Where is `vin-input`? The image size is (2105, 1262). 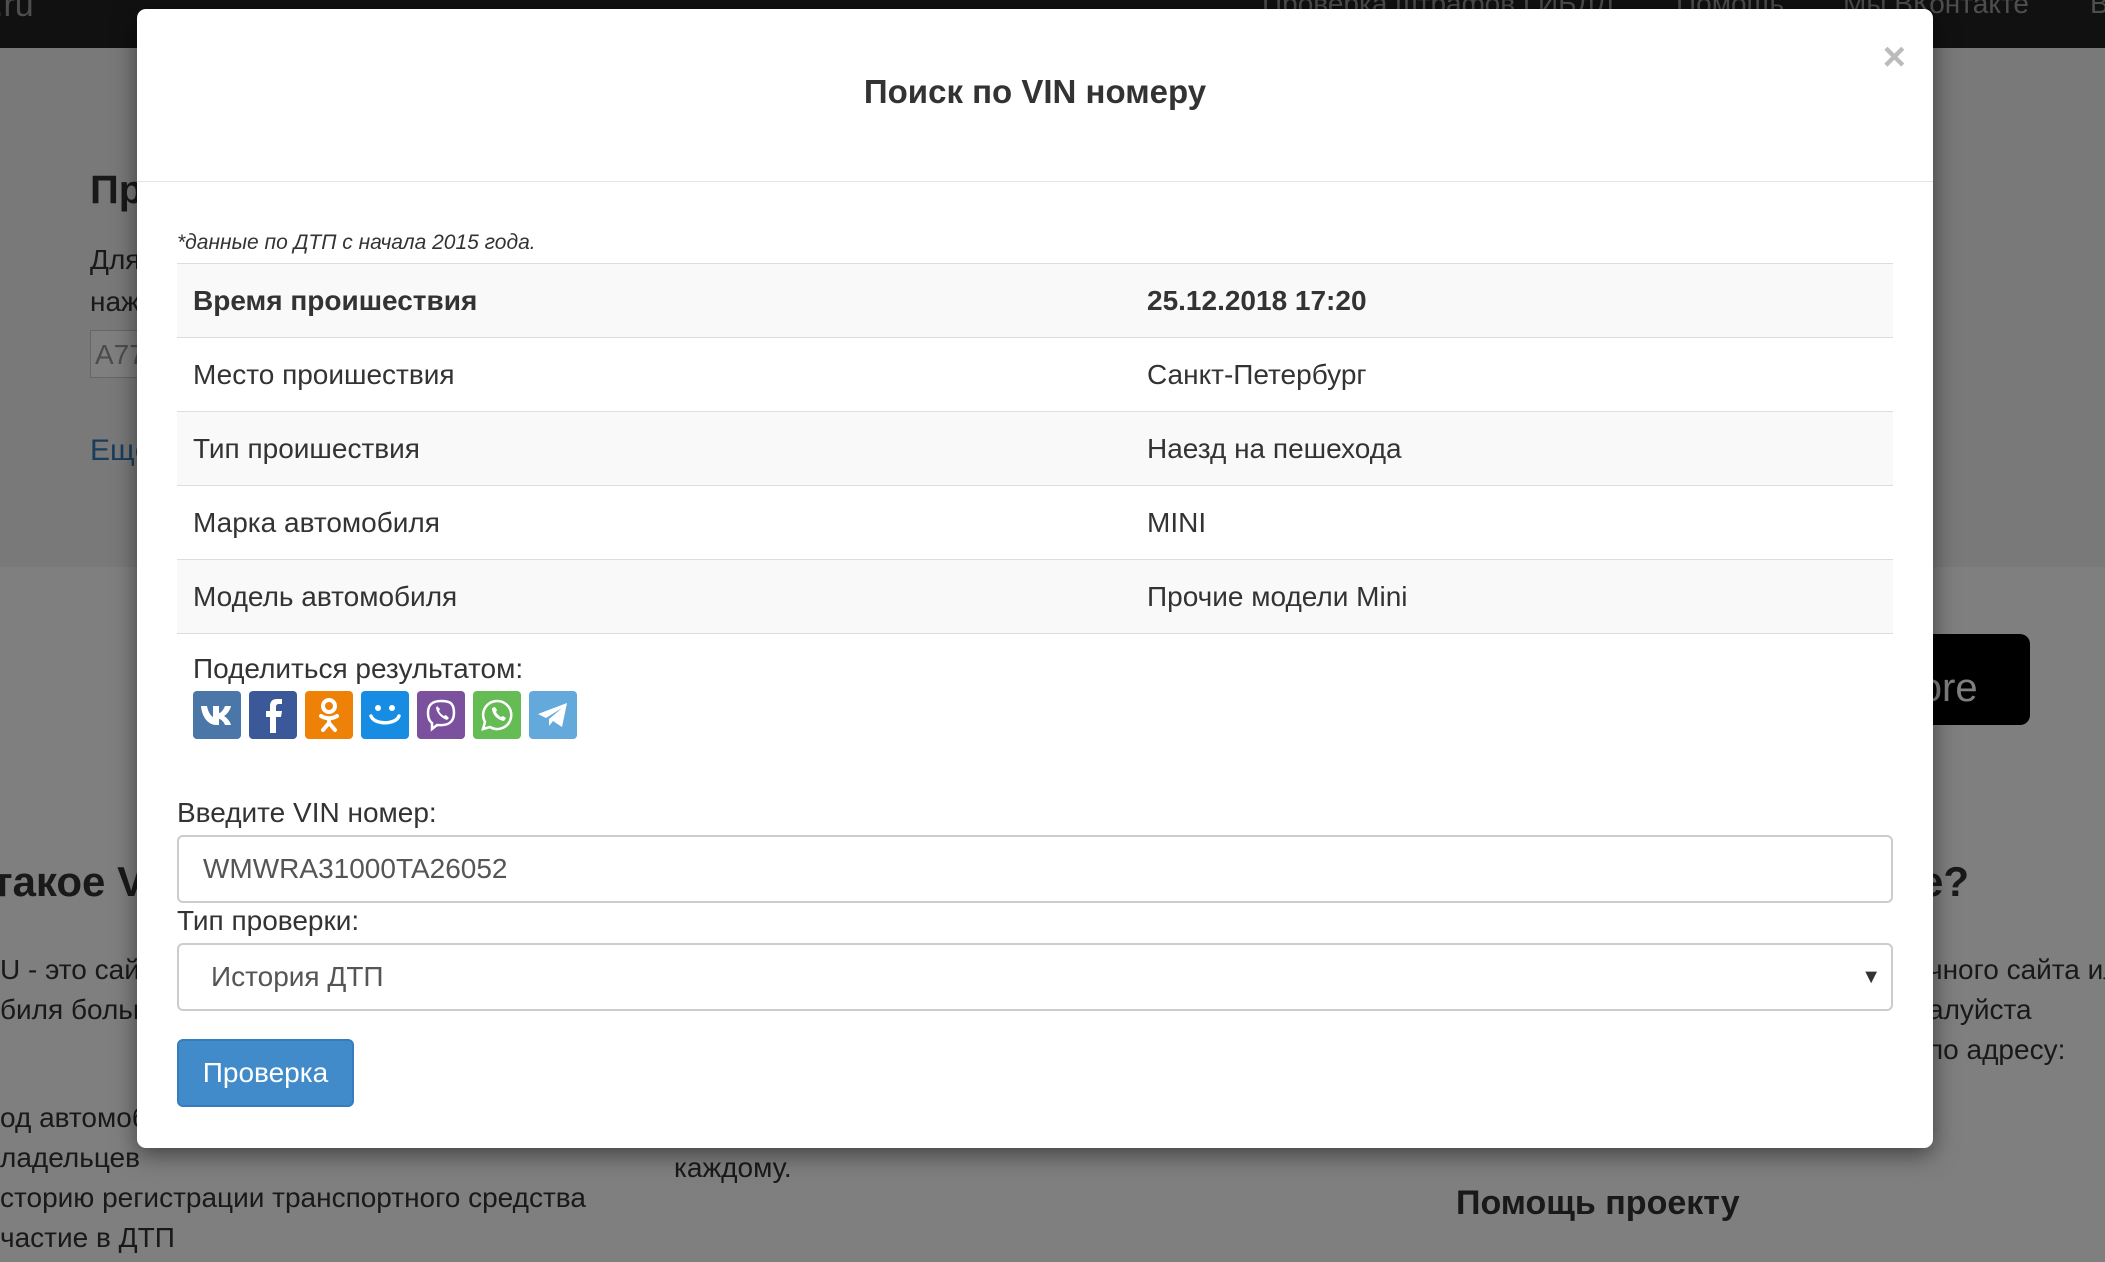 vin-input is located at coordinates (1035, 869).